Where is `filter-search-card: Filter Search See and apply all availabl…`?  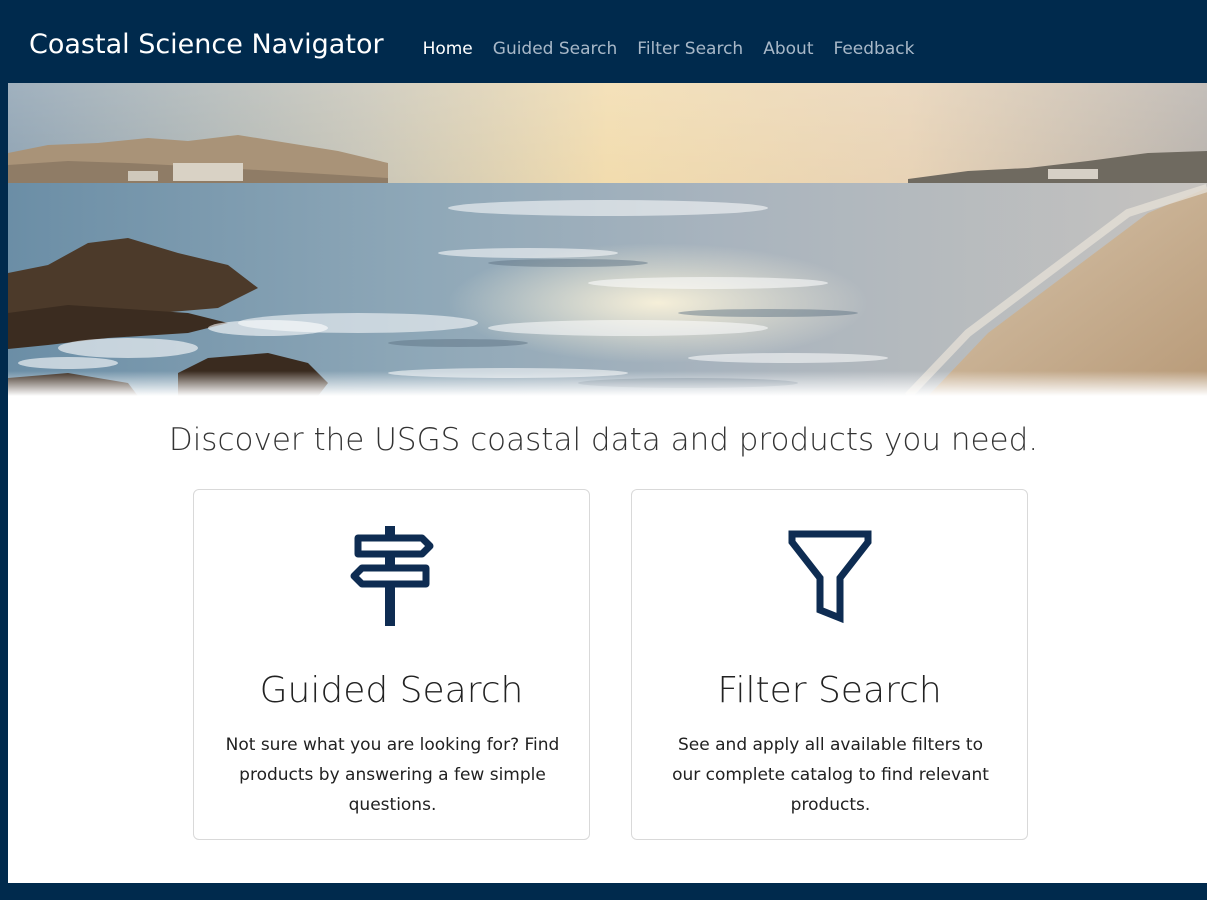 filter-search-card: Filter Search See and apply all availabl… is located at coordinates (829, 664).